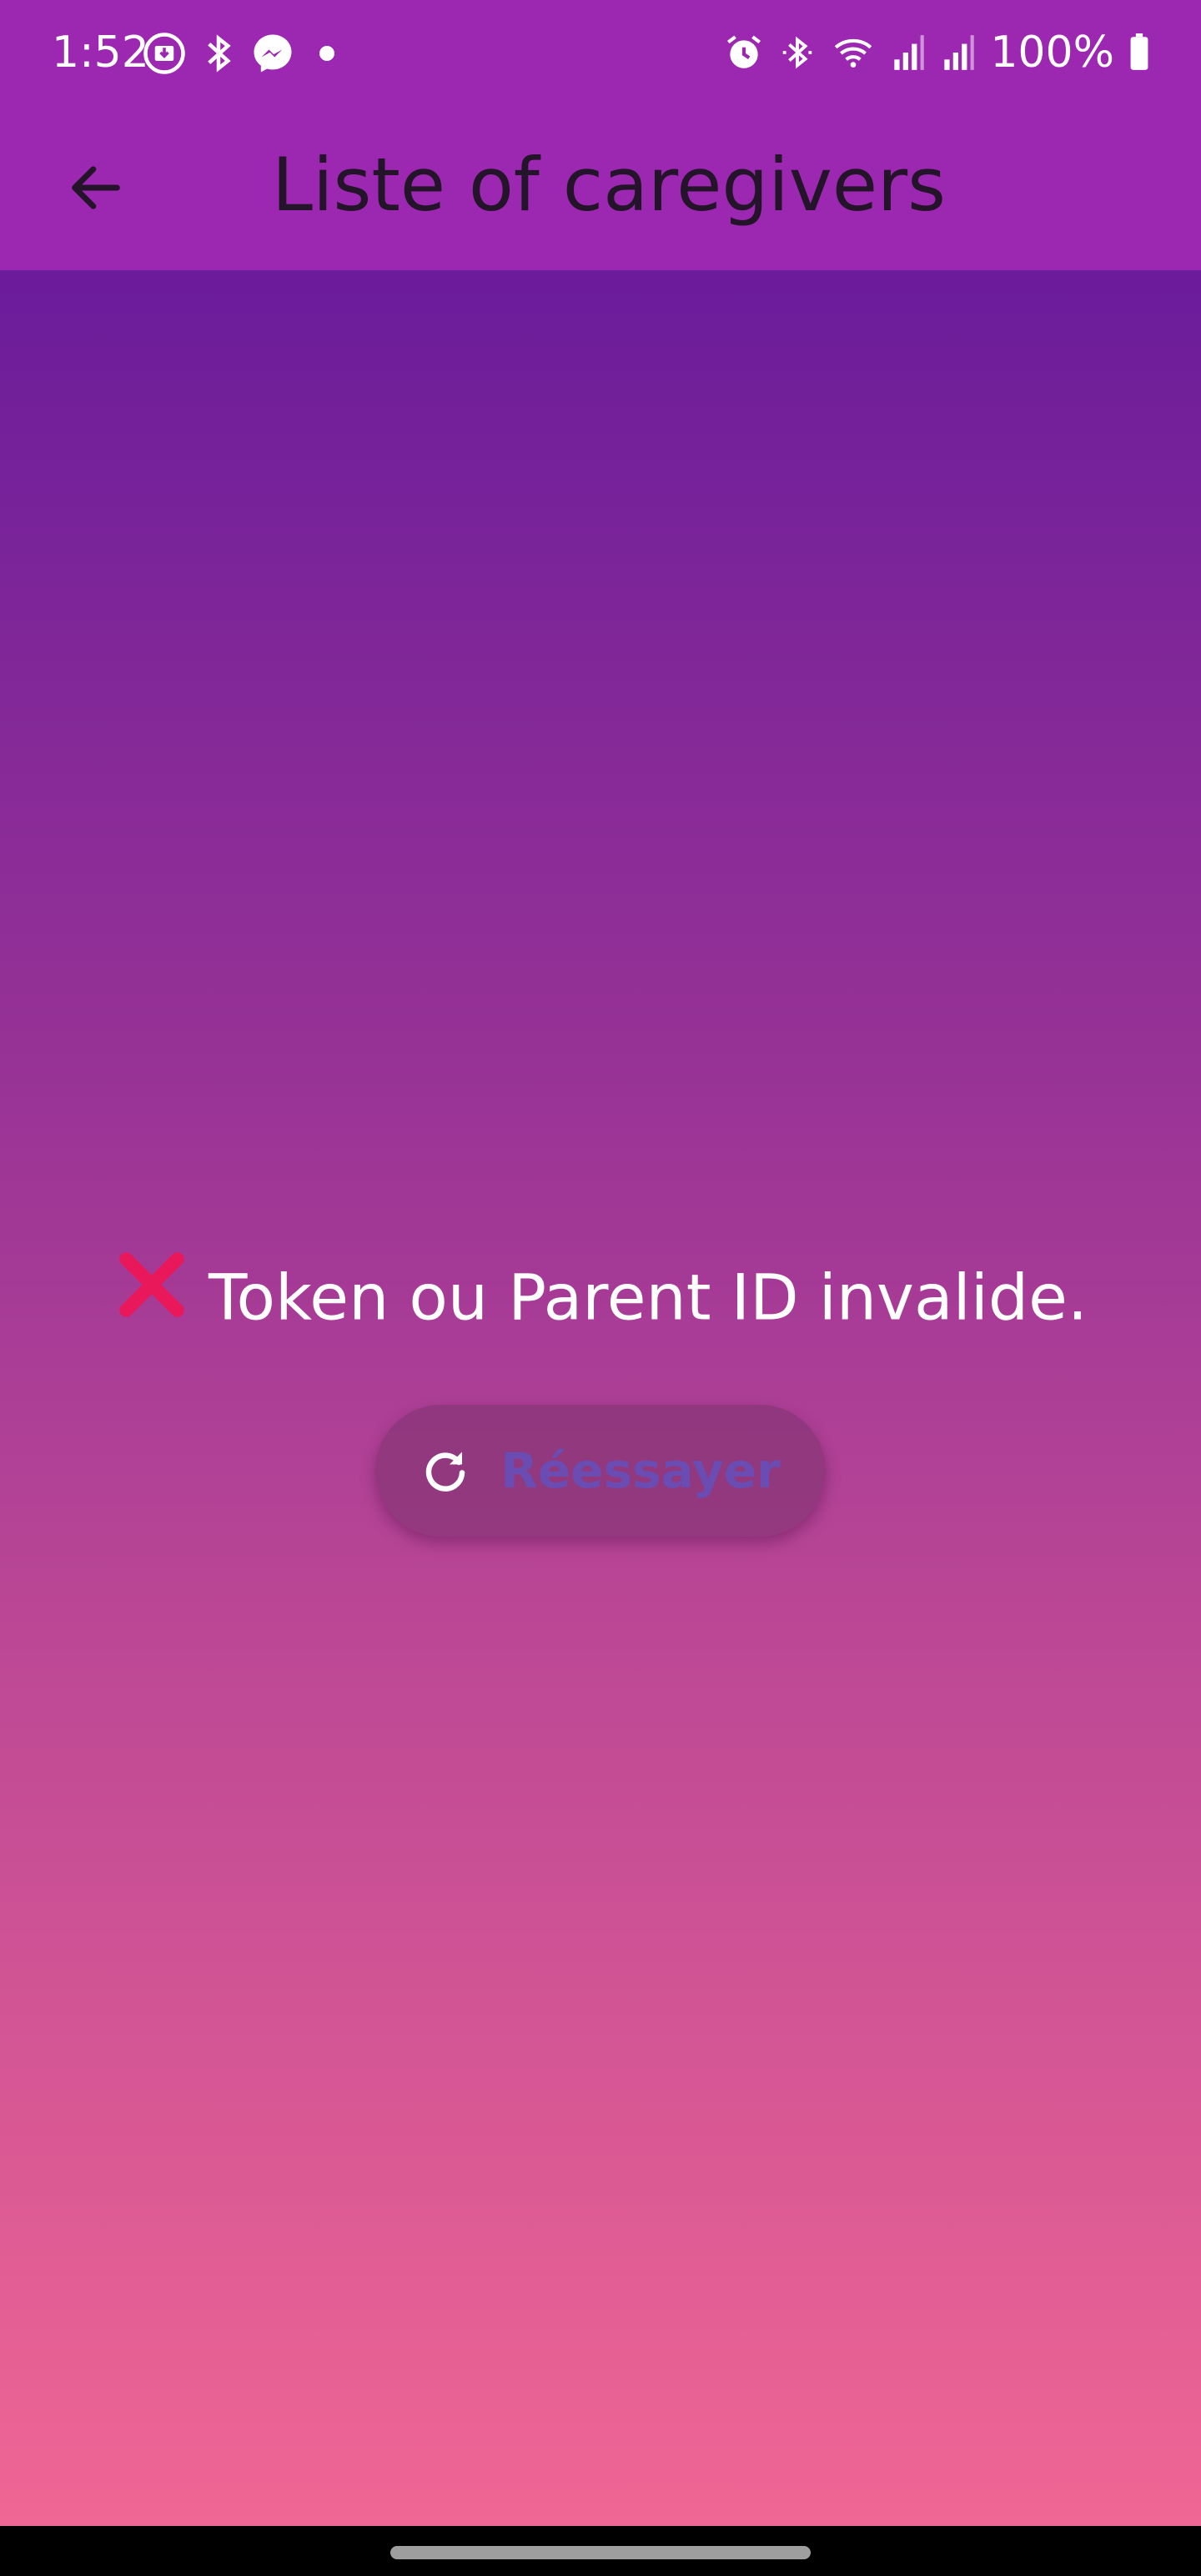 The image size is (1201, 2576). I want to click on app-bar: Liste of caregivers, so click(601, 187).